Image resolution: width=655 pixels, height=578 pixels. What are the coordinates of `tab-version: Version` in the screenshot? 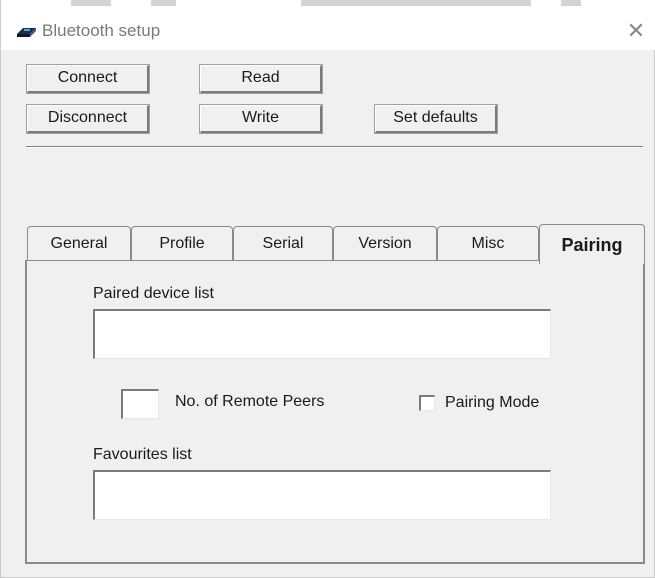 It's located at (385, 243).